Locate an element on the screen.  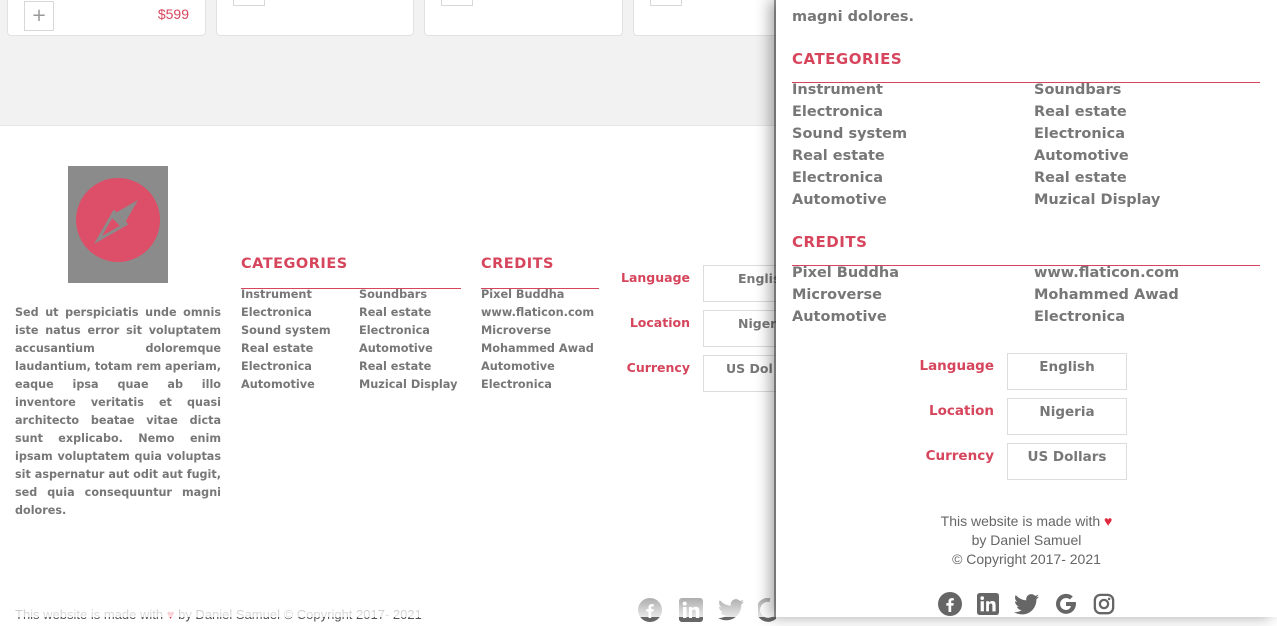
instagram-icon is located at coordinates (1104, 605).